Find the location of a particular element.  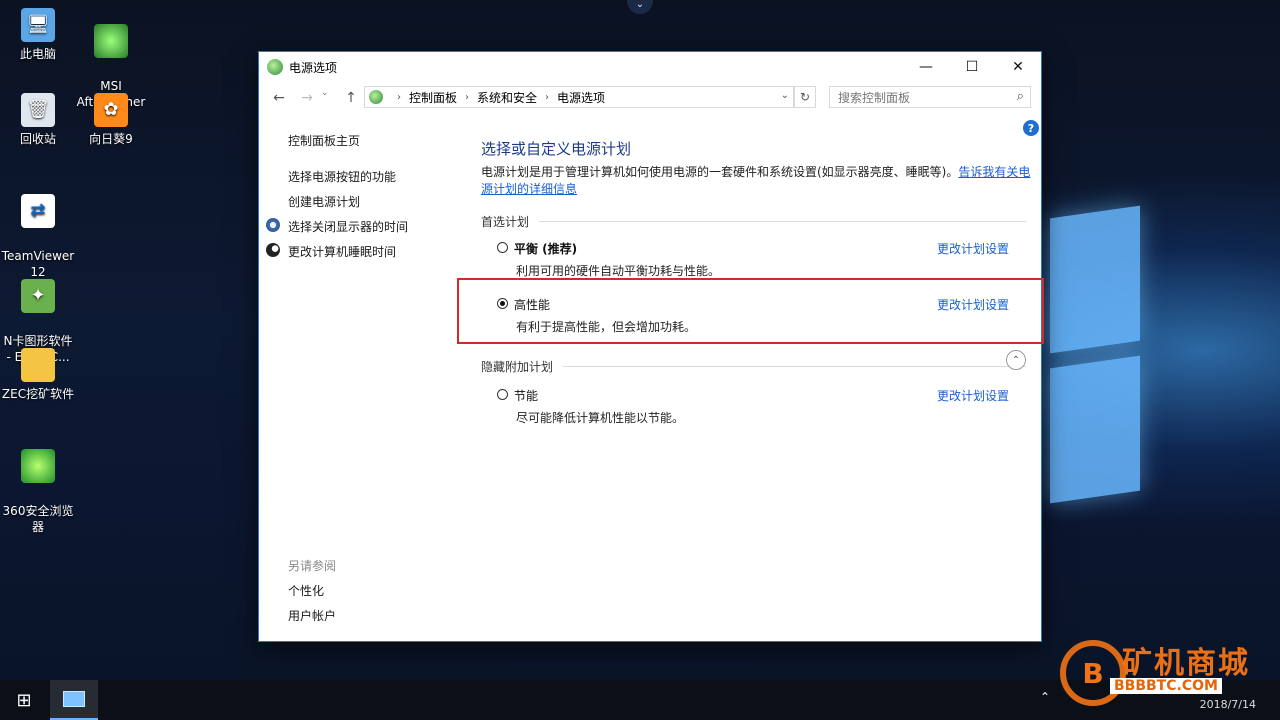

recent-locations-chevron-icon: ⌄ is located at coordinates (327, 93).